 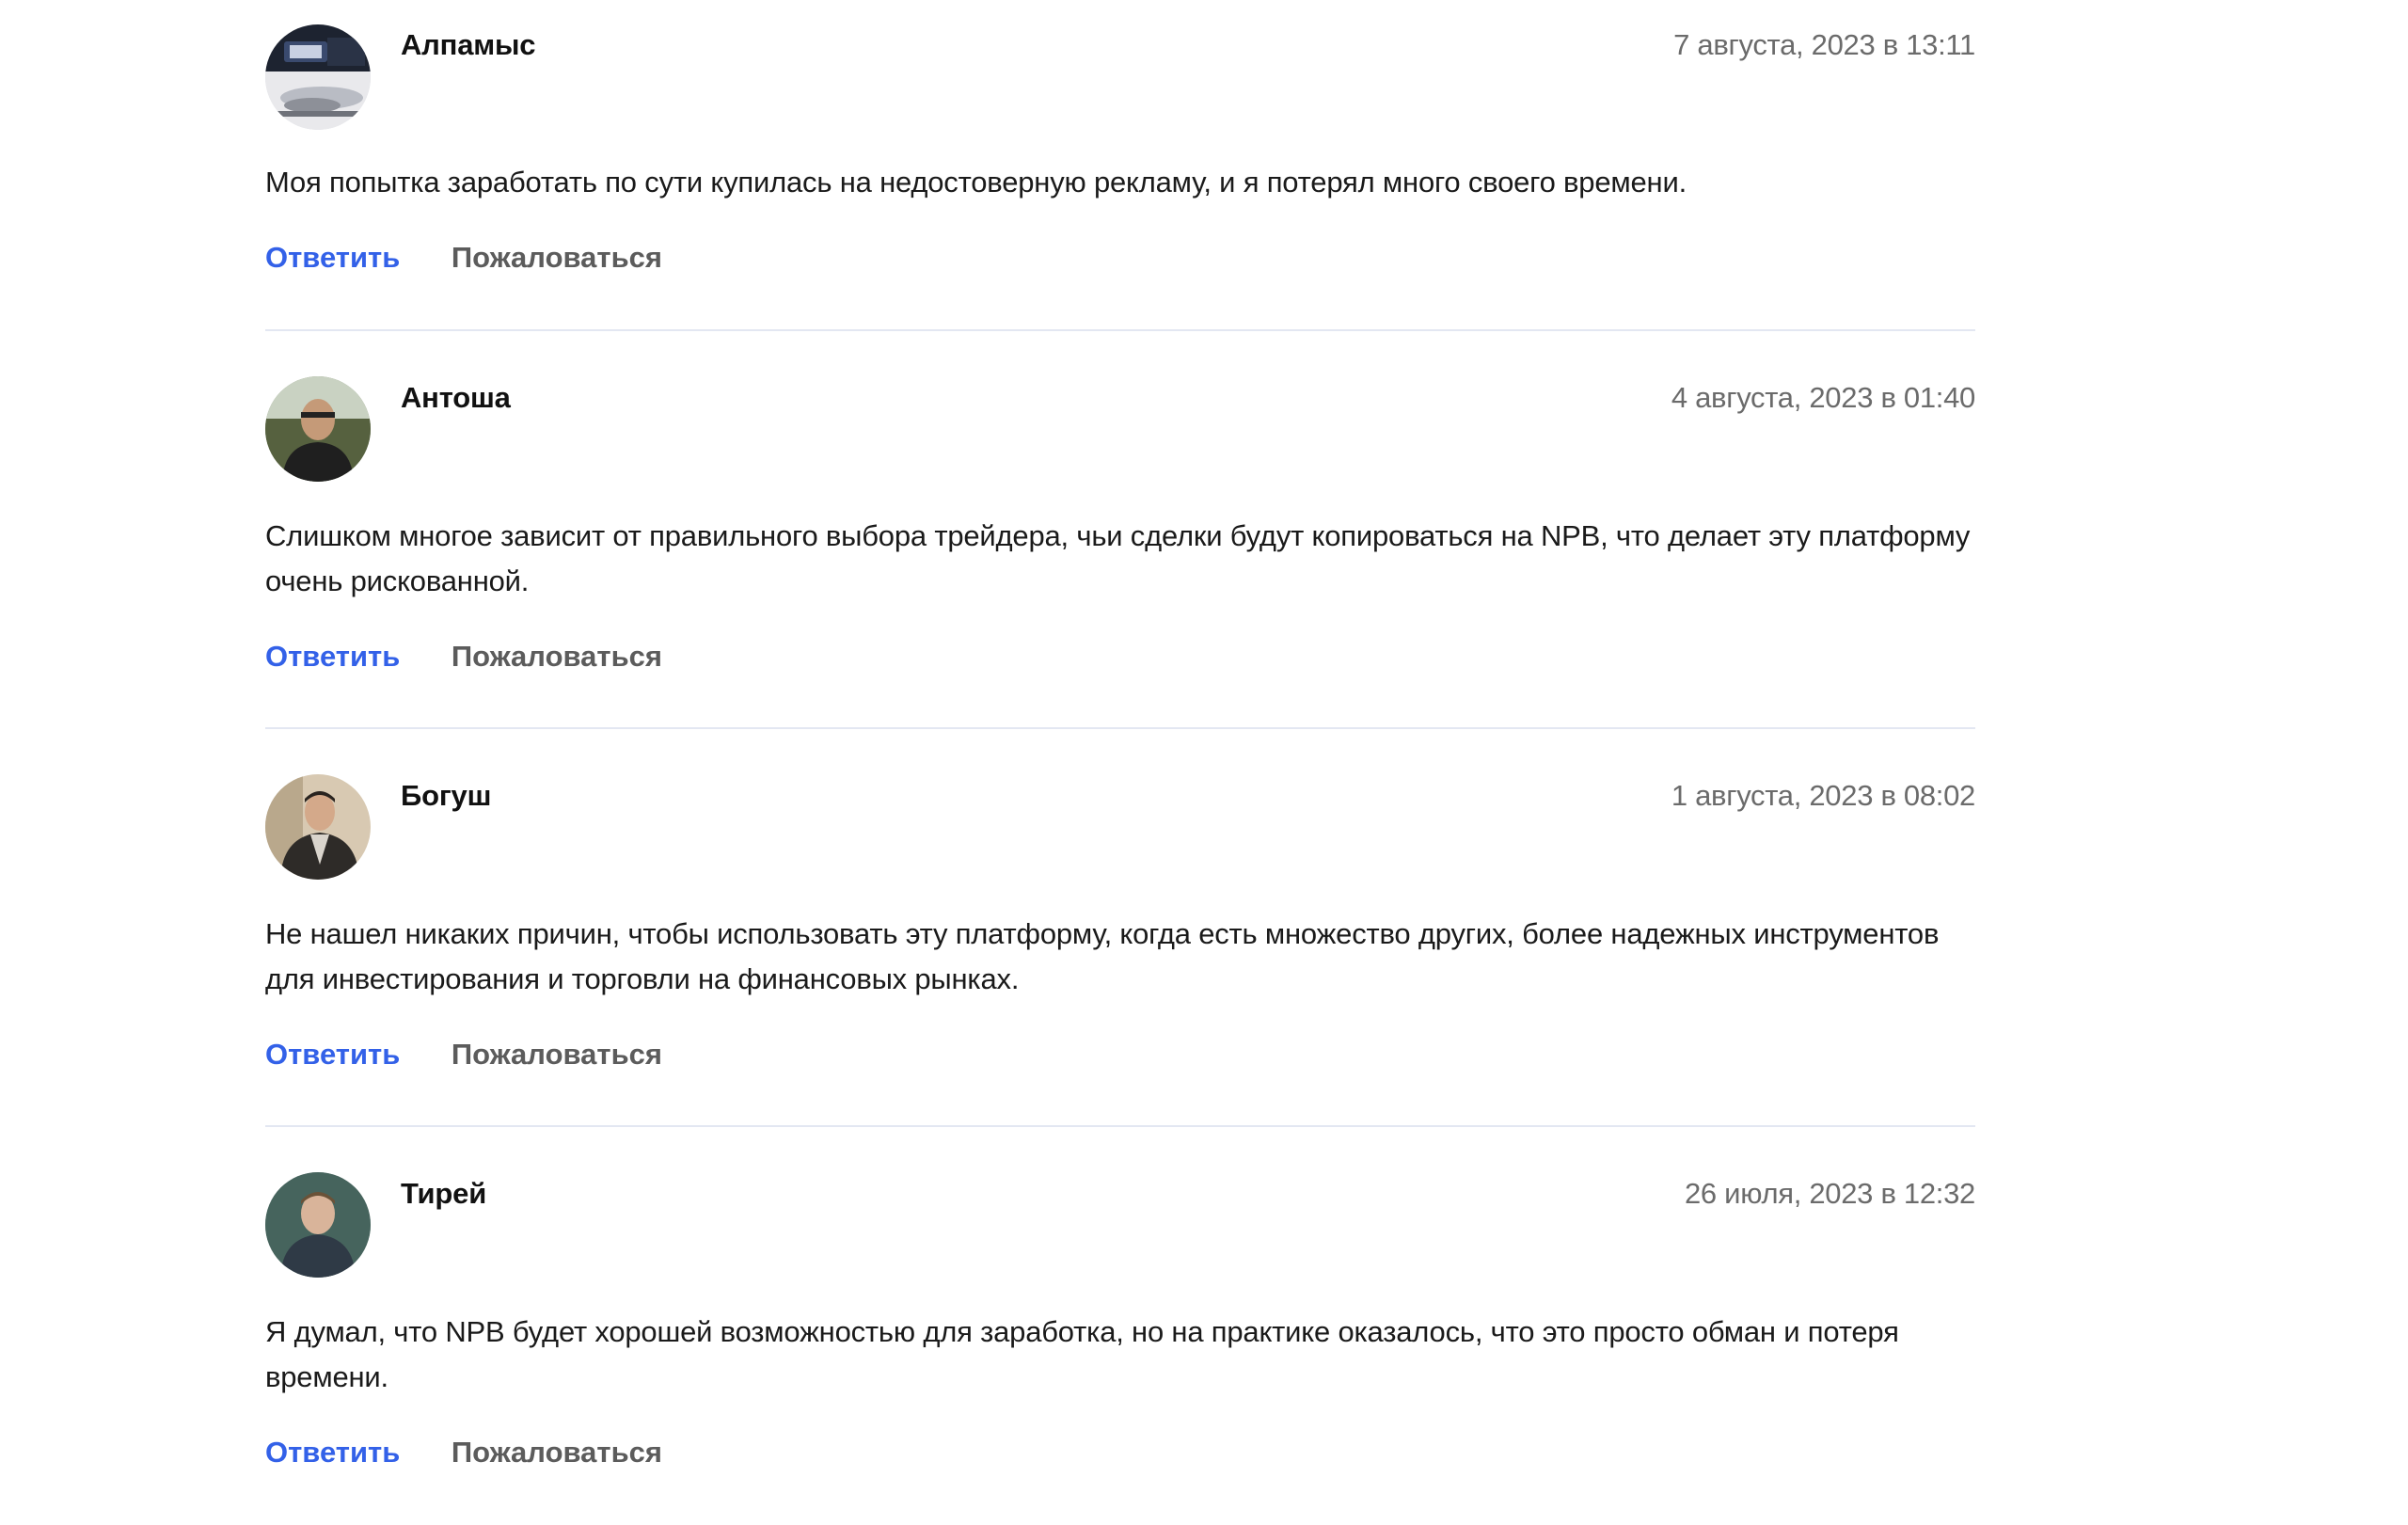 I want to click on car-photo-icon, so click(x=318, y=77).